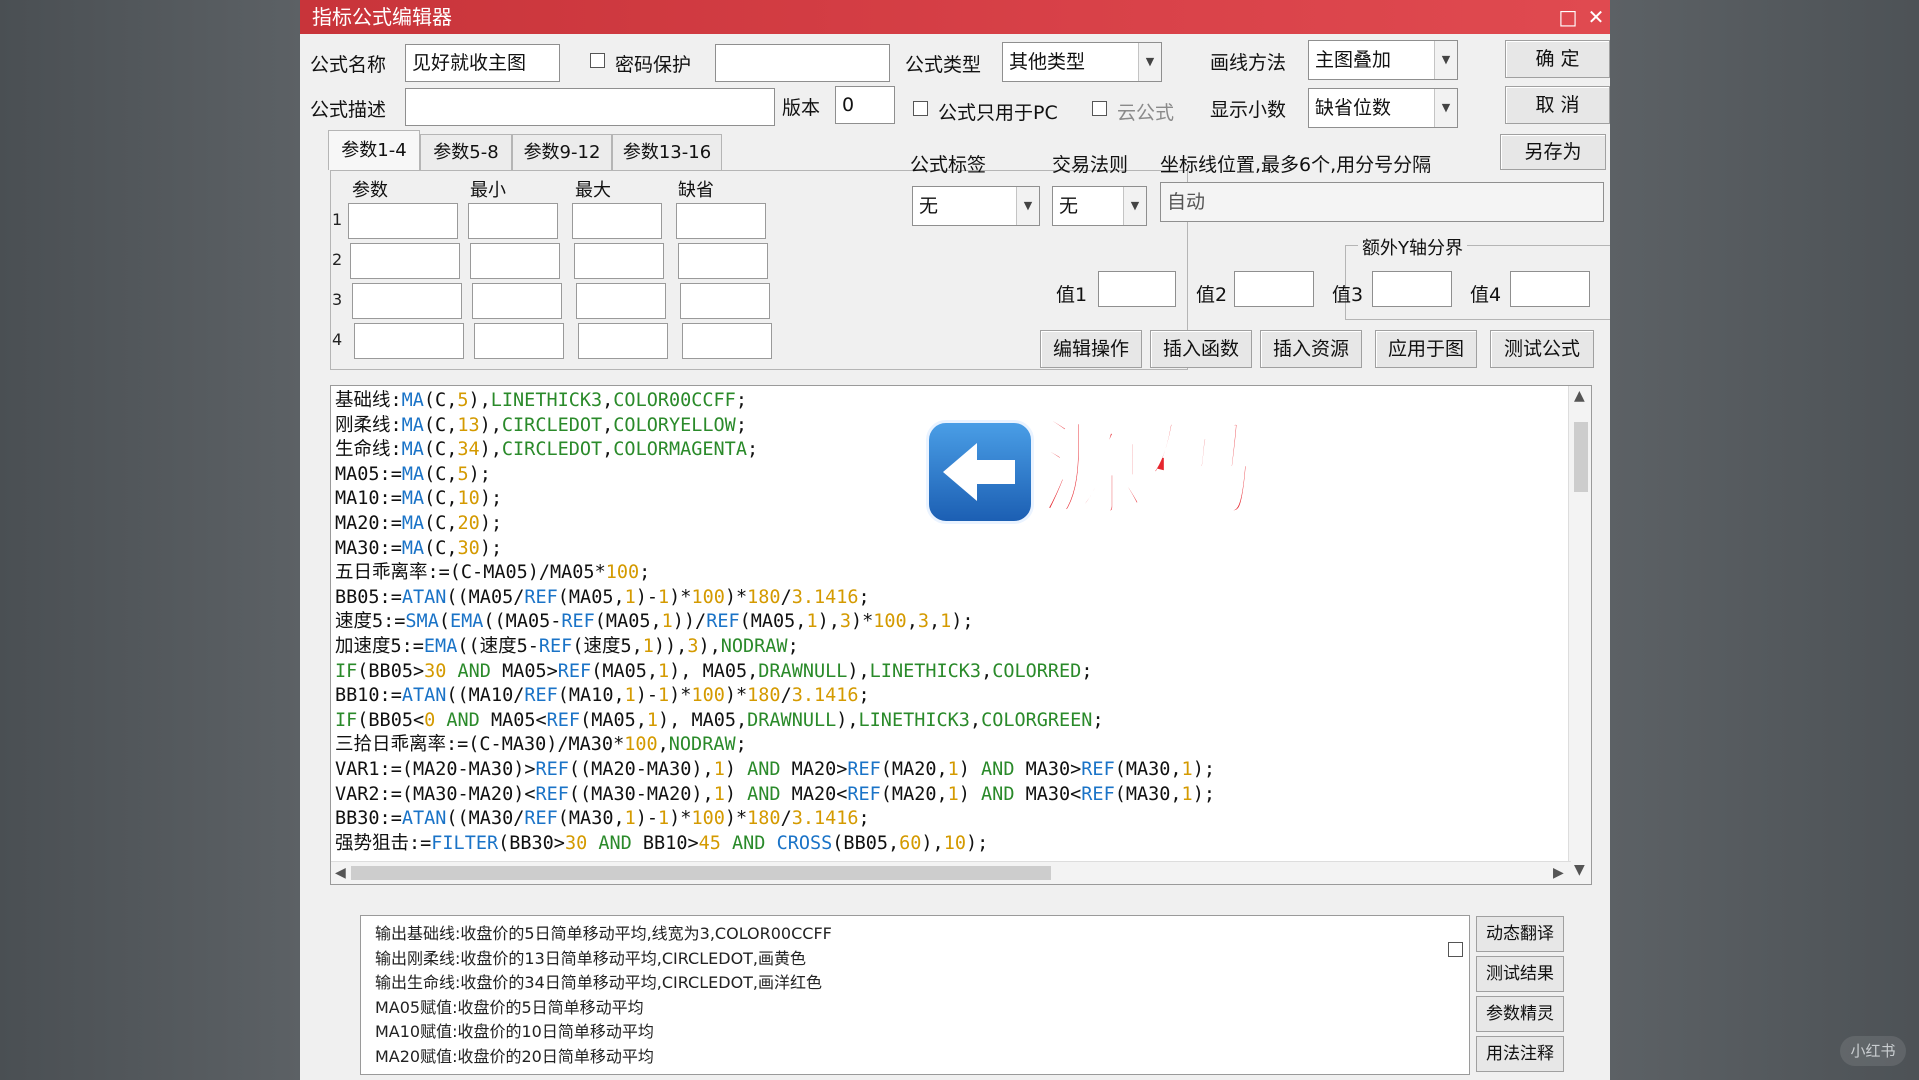 The height and width of the screenshot is (1080, 1919). Describe the element at coordinates (801, 108) in the screenshot. I see `version-label: 版本` at that location.